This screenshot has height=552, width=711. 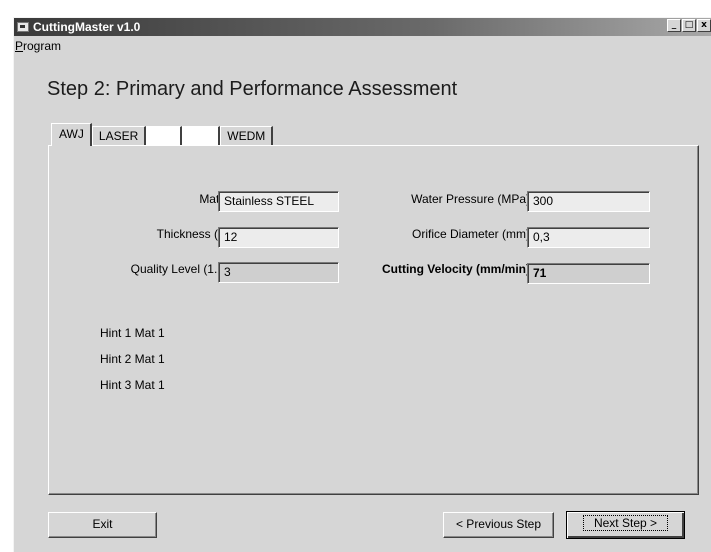 I want to click on menu-program-label: rogram, so click(x=42, y=46).